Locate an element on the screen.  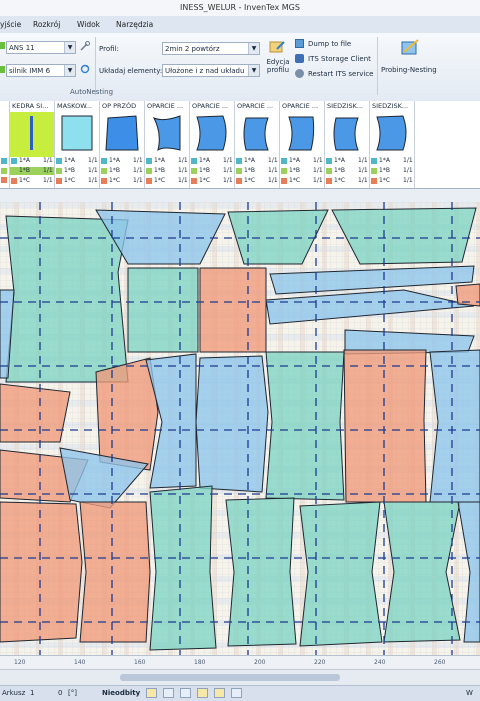
horizontal-scrollbar is located at coordinates (240, 677).